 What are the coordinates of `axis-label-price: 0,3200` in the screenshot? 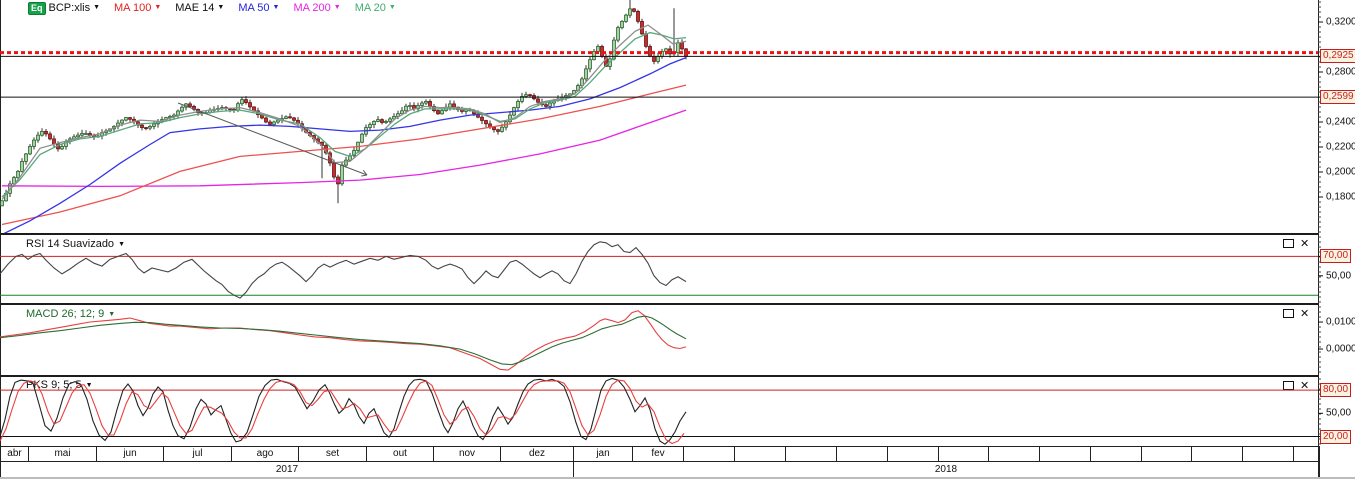 It's located at (1340, 22).